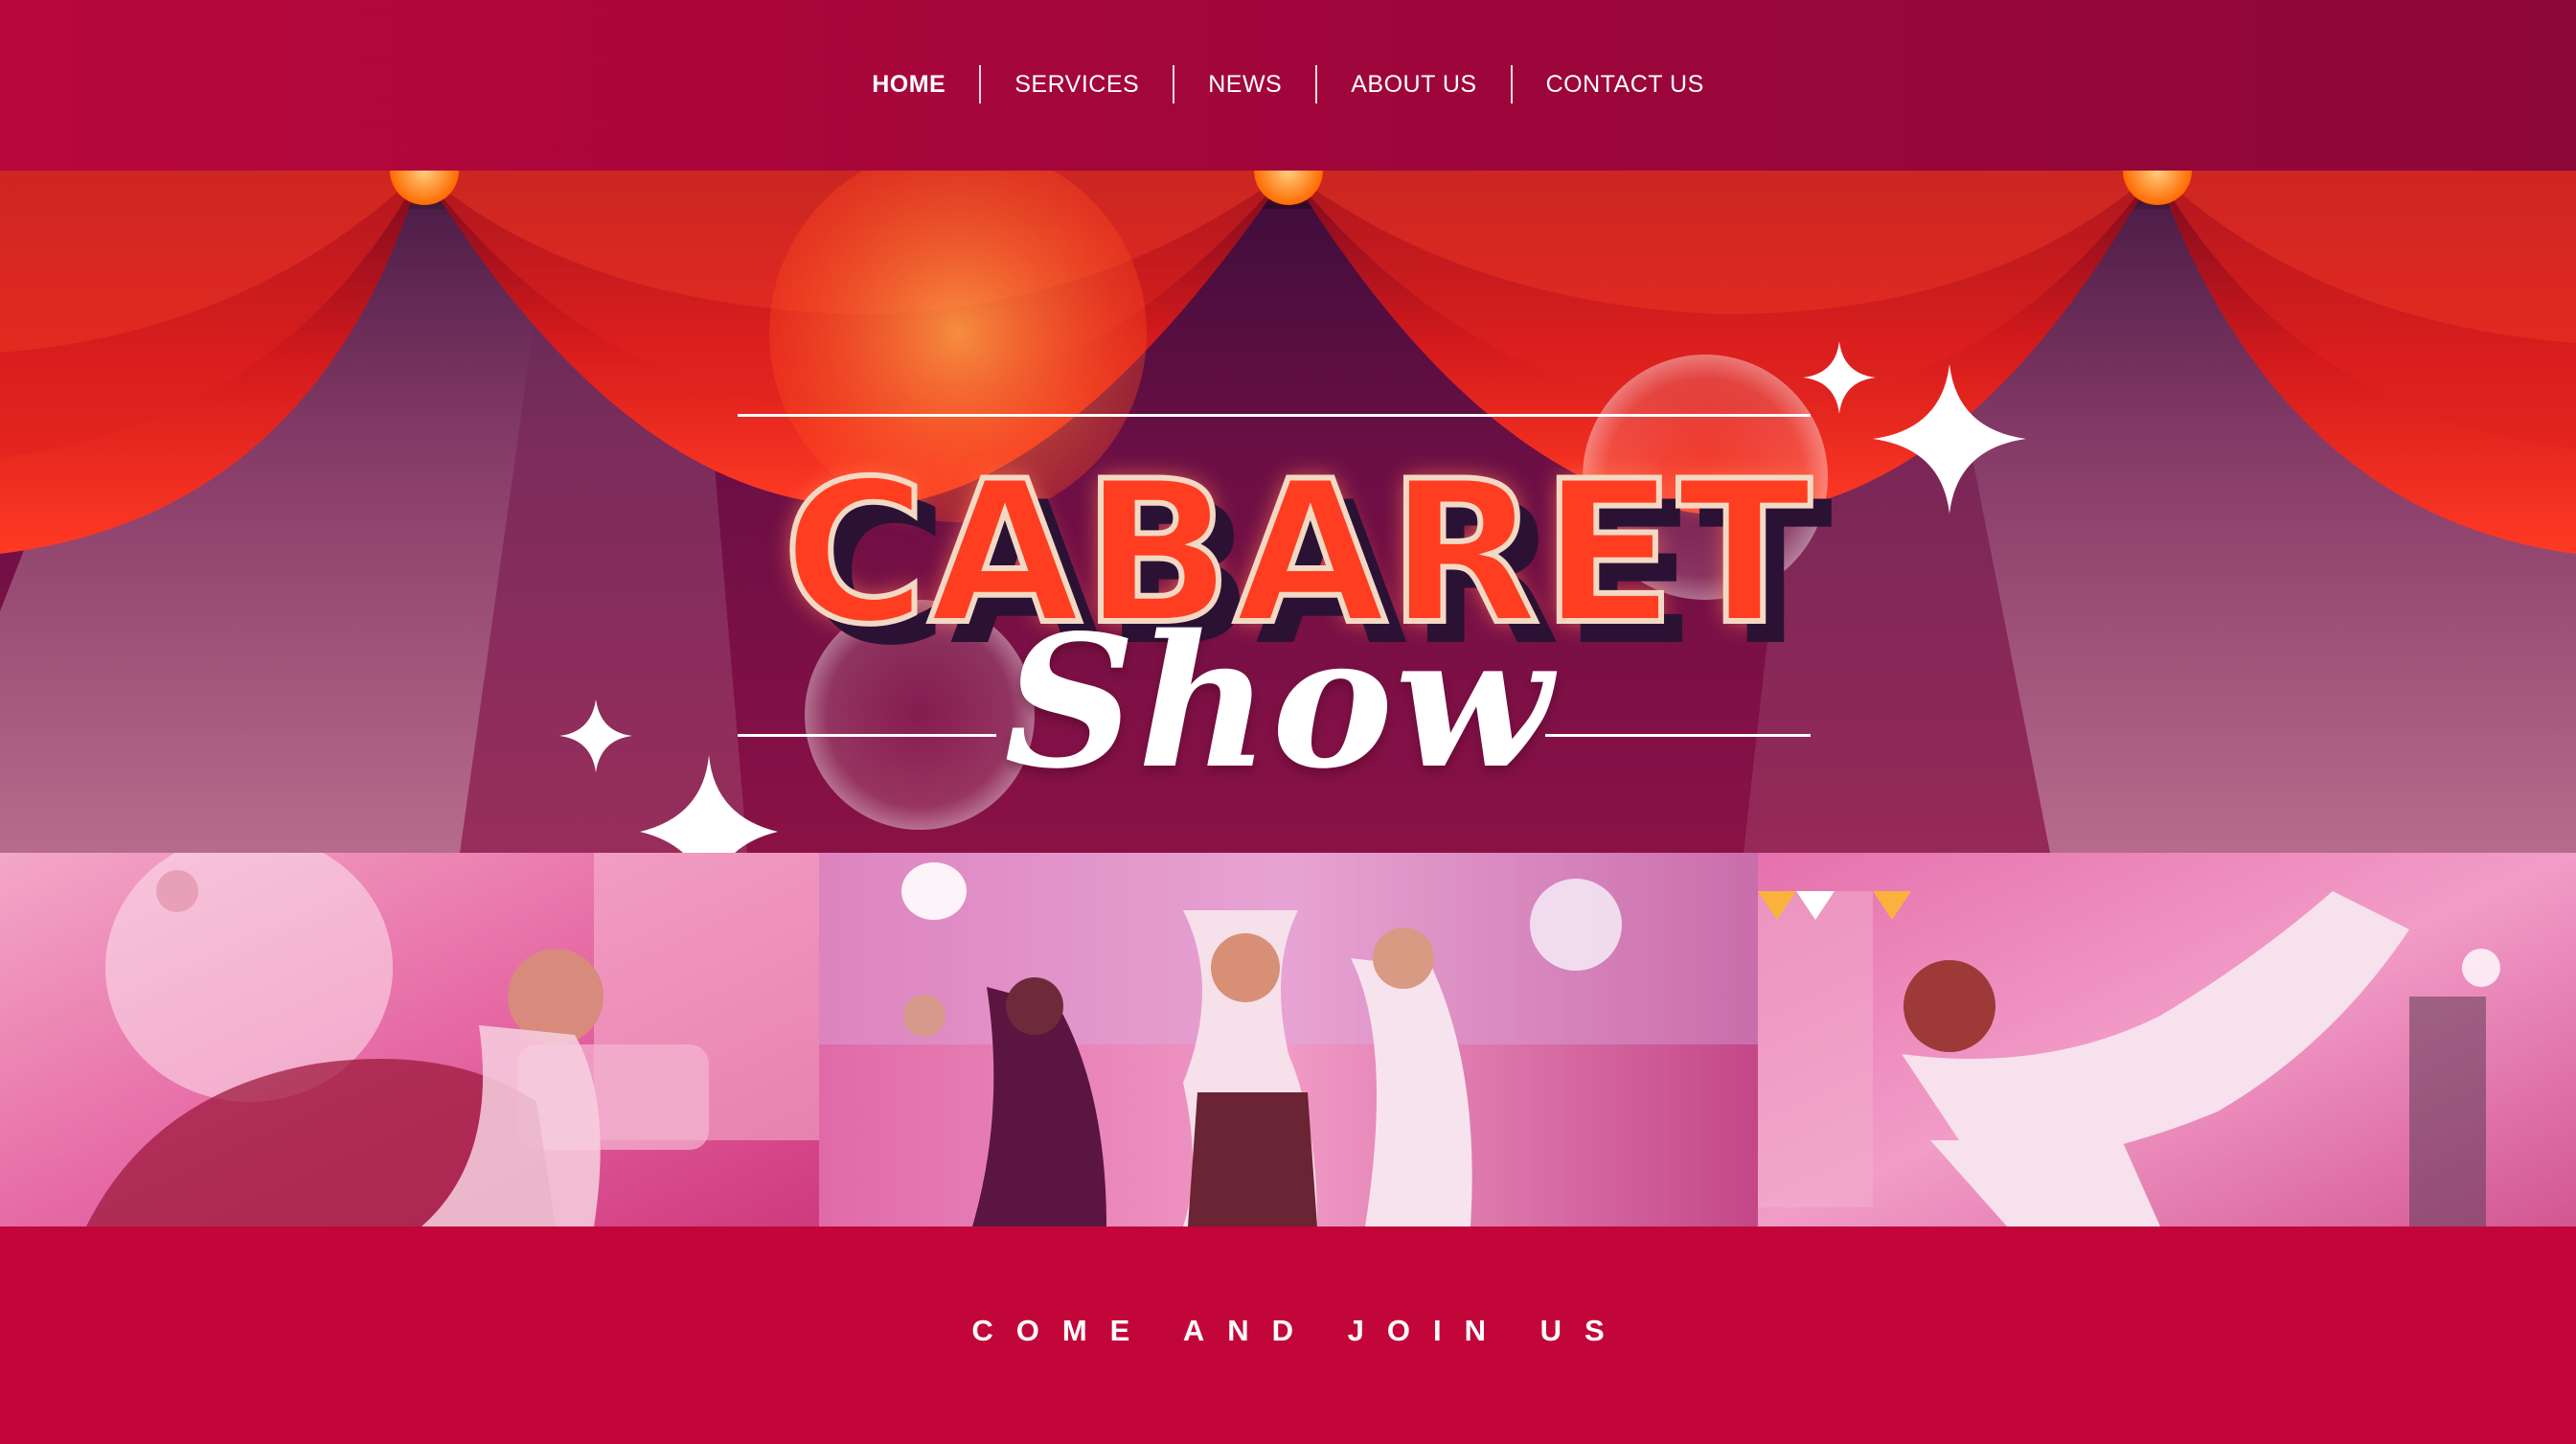 This screenshot has height=1444, width=2576. Describe the element at coordinates (1626, 85) in the screenshot. I see `nav-contact-link: CONTACT US` at that location.